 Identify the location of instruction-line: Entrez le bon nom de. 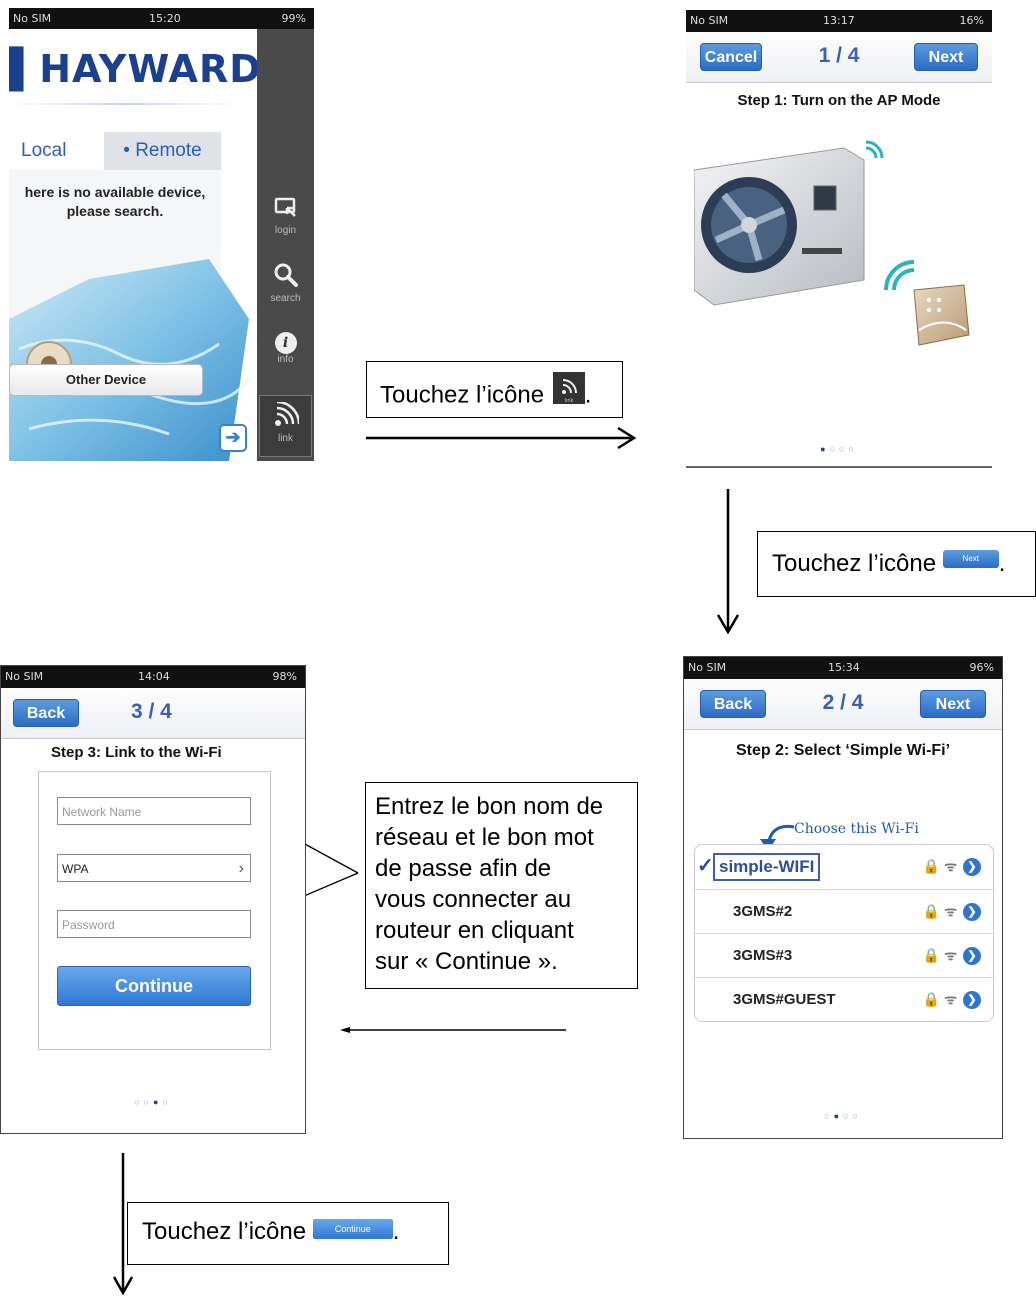
(489, 806).